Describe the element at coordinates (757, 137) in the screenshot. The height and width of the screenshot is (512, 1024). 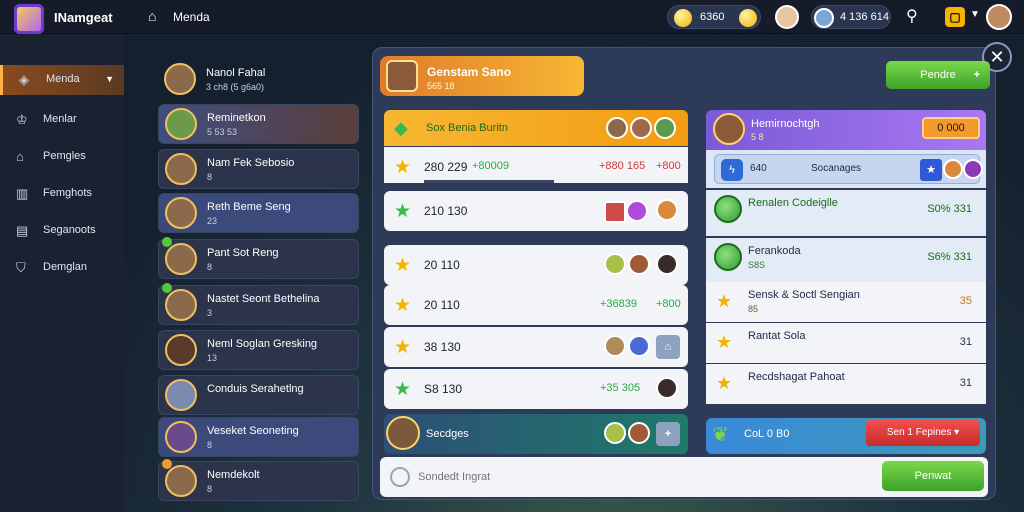
I see `profile-level: 5 8` at that location.